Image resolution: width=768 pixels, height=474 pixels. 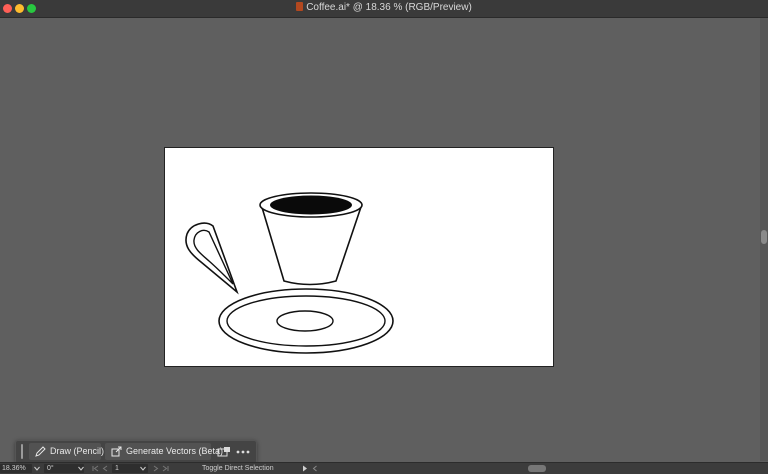 I want to click on status-bar: 18.36% 0° 1 Toggle Direct Selection, so click(x=384, y=468).